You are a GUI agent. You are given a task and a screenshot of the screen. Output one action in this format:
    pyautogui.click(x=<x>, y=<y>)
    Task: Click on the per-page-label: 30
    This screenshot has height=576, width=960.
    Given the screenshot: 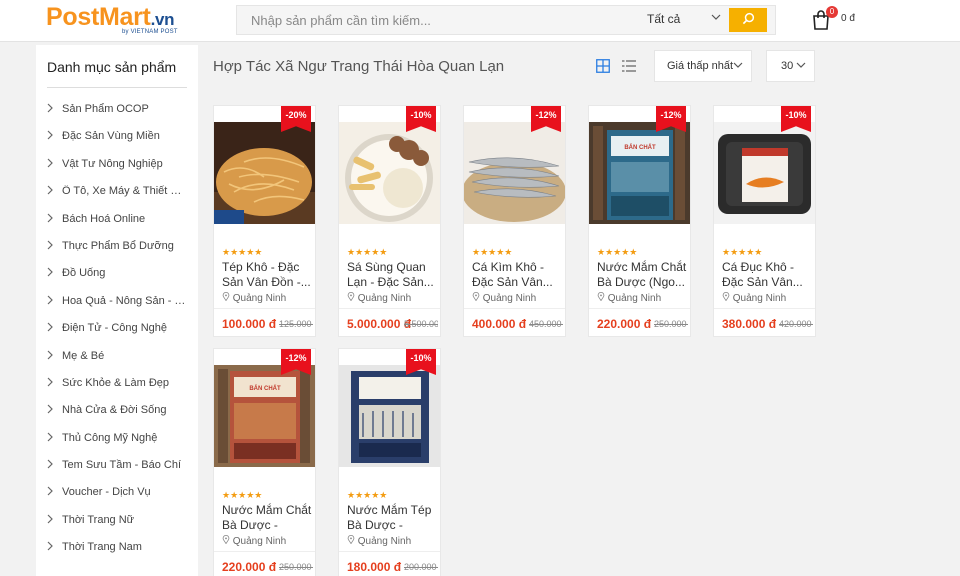 What is the action you would take?
    pyautogui.click(x=787, y=66)
    